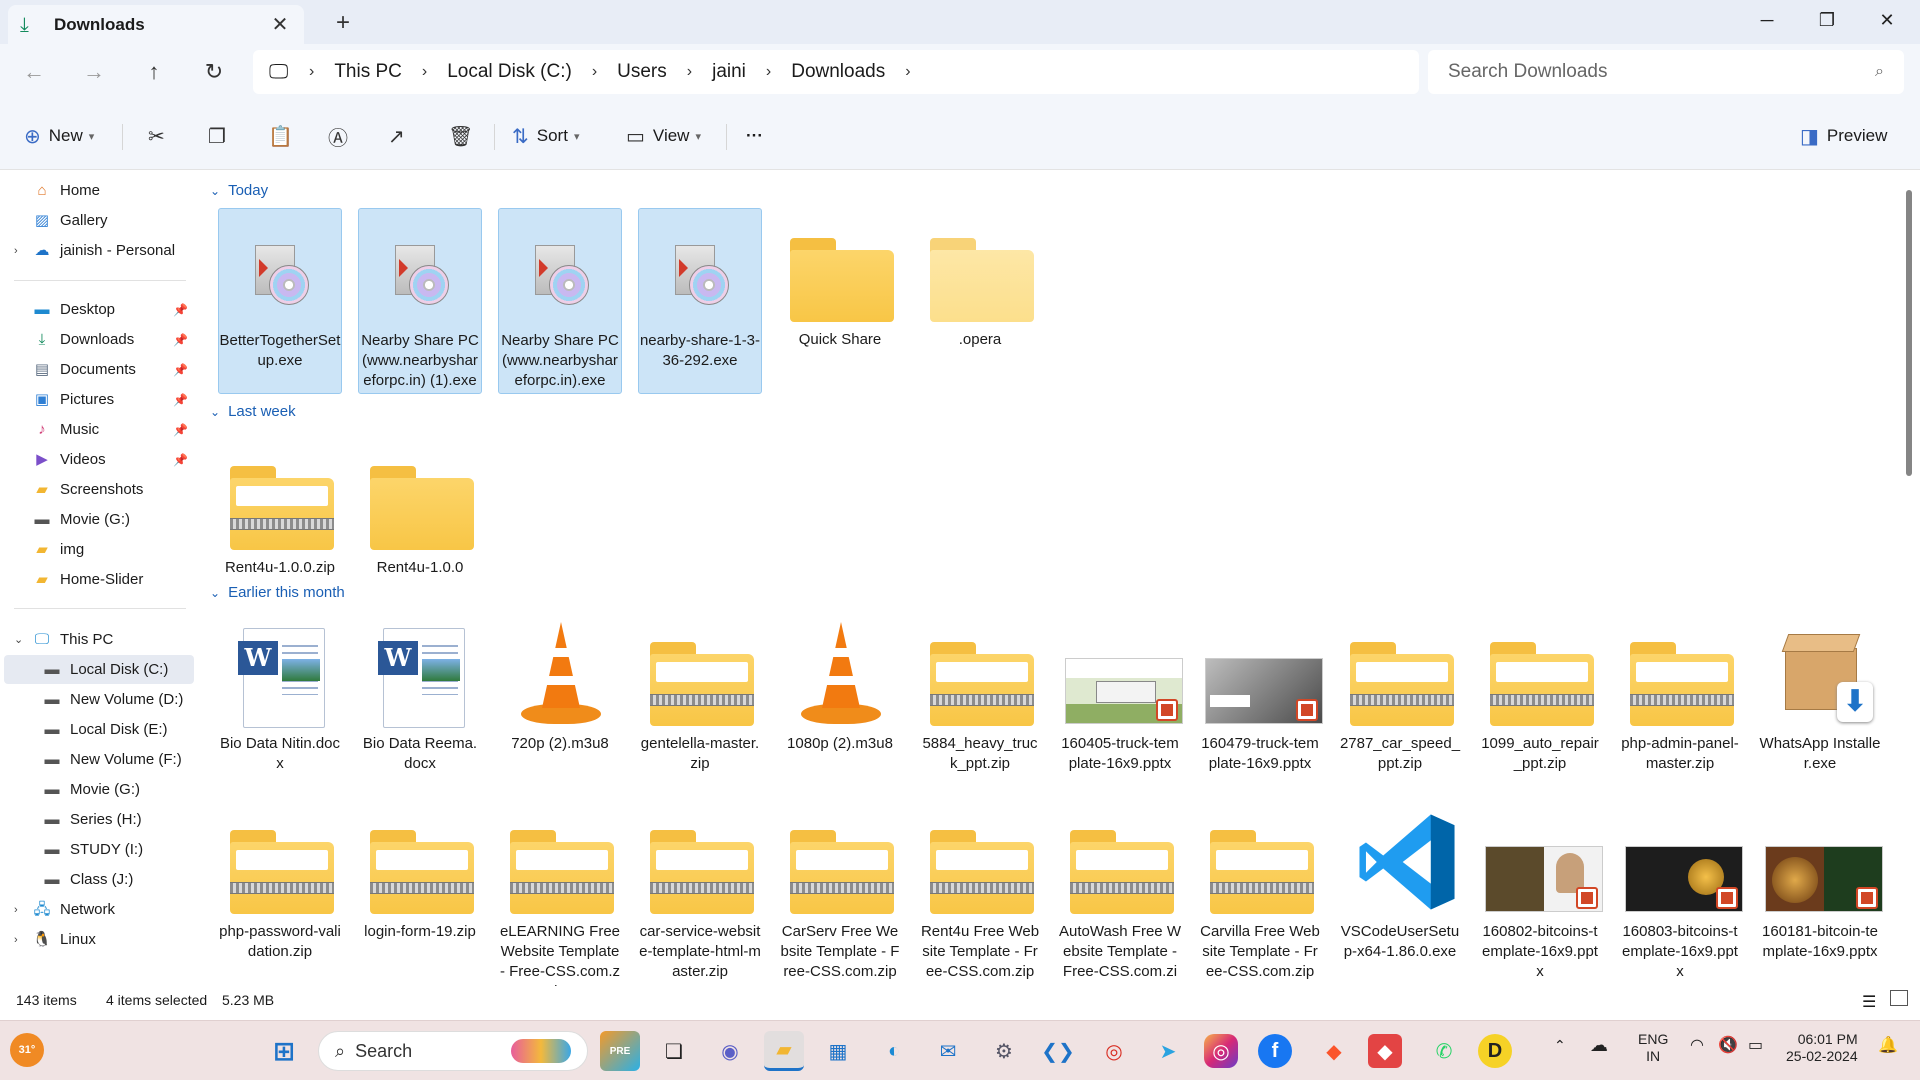  What do you see at coordinates (700, 693) in the screenshot?
I see `file-tile: gentelella-master.zip` at bounding box center [700, 693].